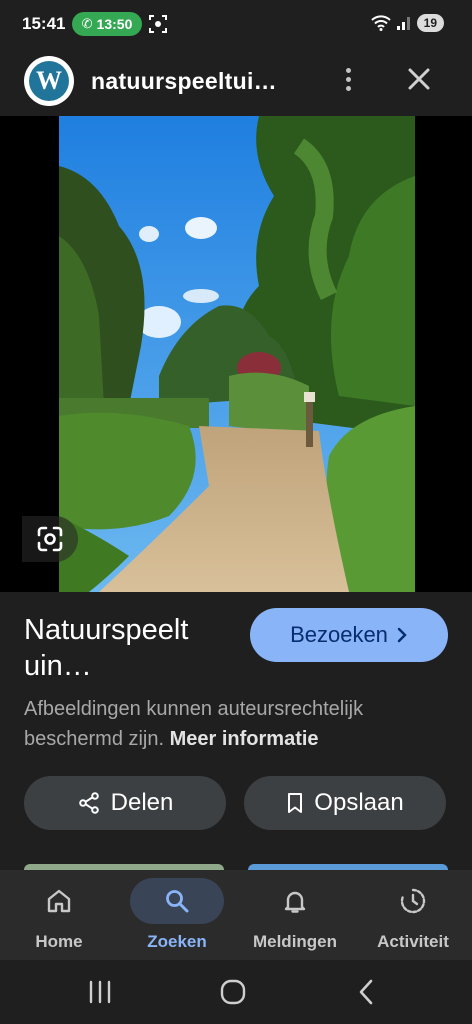 This screenshot has width=472, height=1024. I want to click on back-button, so click(366, 992).